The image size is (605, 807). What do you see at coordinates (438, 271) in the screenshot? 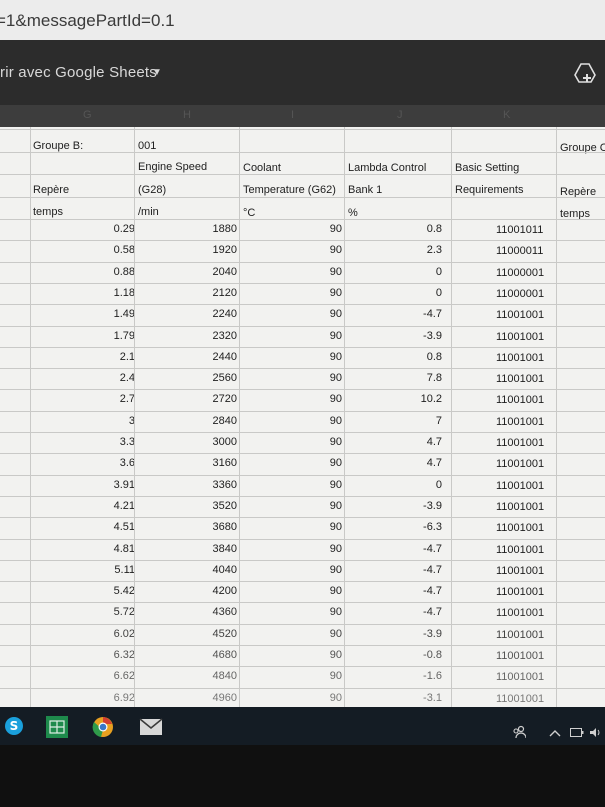
I see `lambda-cell: 0` at bounding box center [438, 271].